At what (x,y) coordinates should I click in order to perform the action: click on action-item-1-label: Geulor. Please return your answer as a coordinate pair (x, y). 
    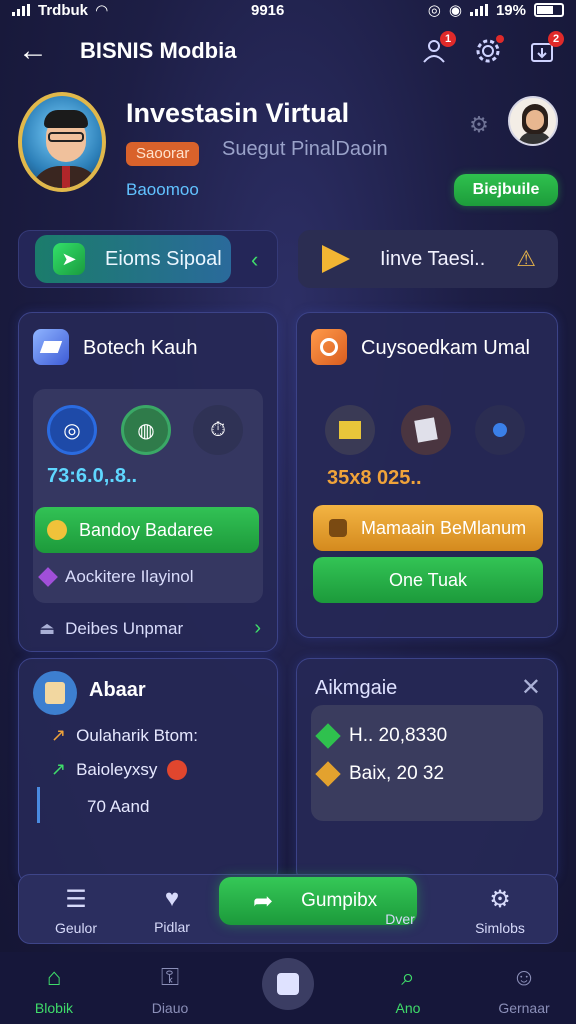
    Looking at the image, I should click on (76, 928).